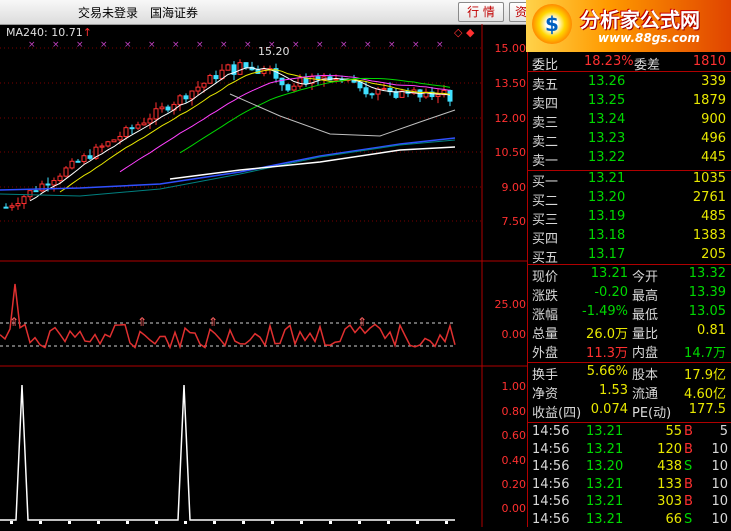 This screenshot has height=531, width=731. What do you see at coordinates (607, 81) in the screenshot?
I see `level-price: 13.26` at bounding box center [607, 81].